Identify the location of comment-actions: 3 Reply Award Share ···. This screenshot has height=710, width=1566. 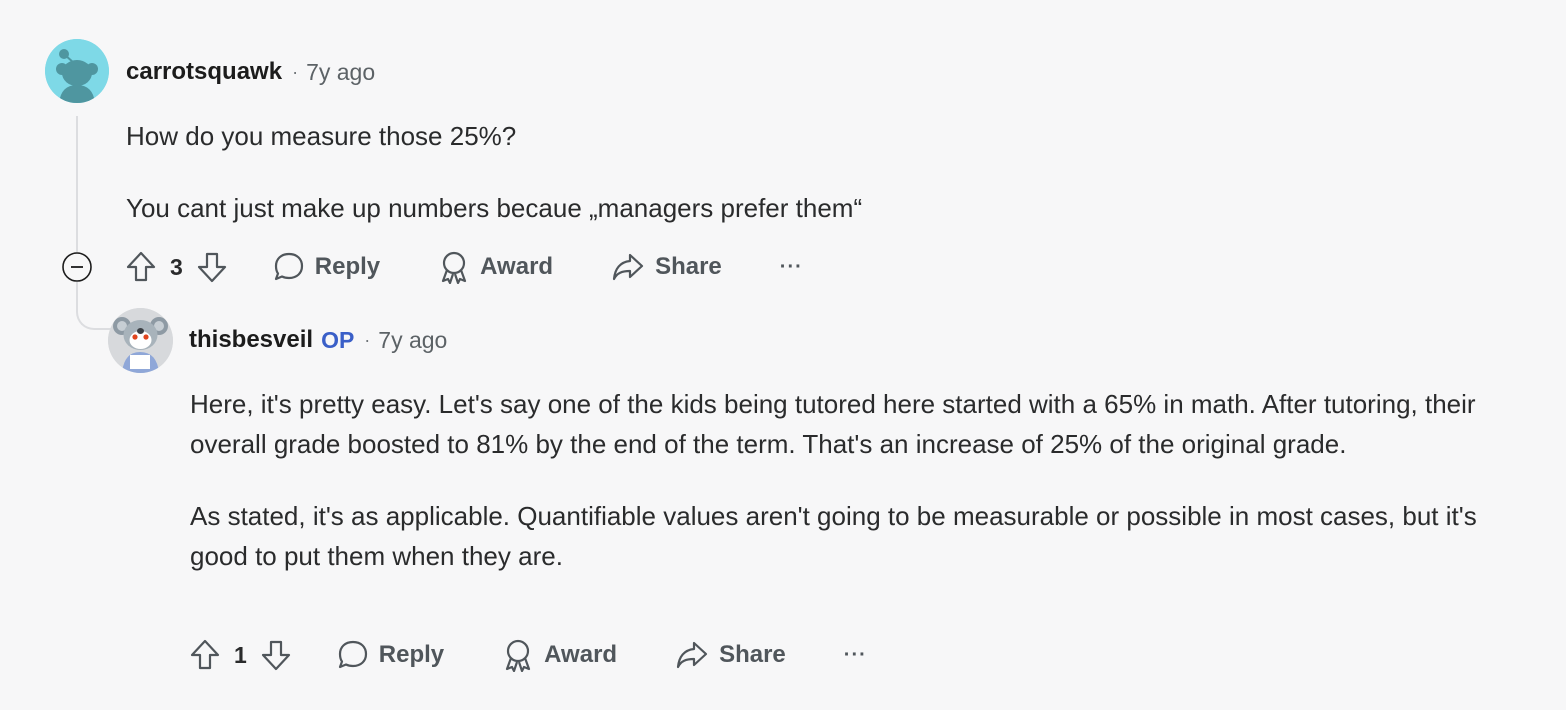
(463, 267).